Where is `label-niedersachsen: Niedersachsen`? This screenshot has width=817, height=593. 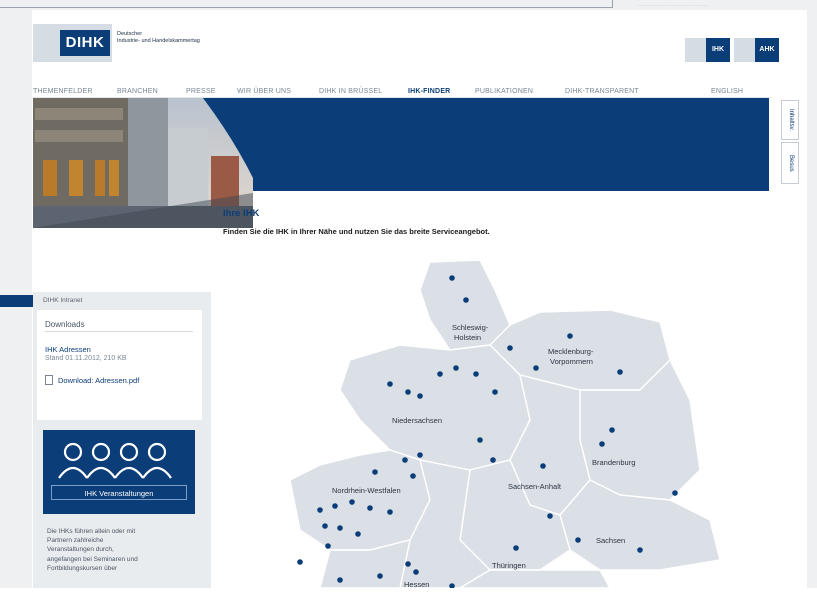
label-niedersachsen: Niedersachsen is located at coordinates (417, 420).